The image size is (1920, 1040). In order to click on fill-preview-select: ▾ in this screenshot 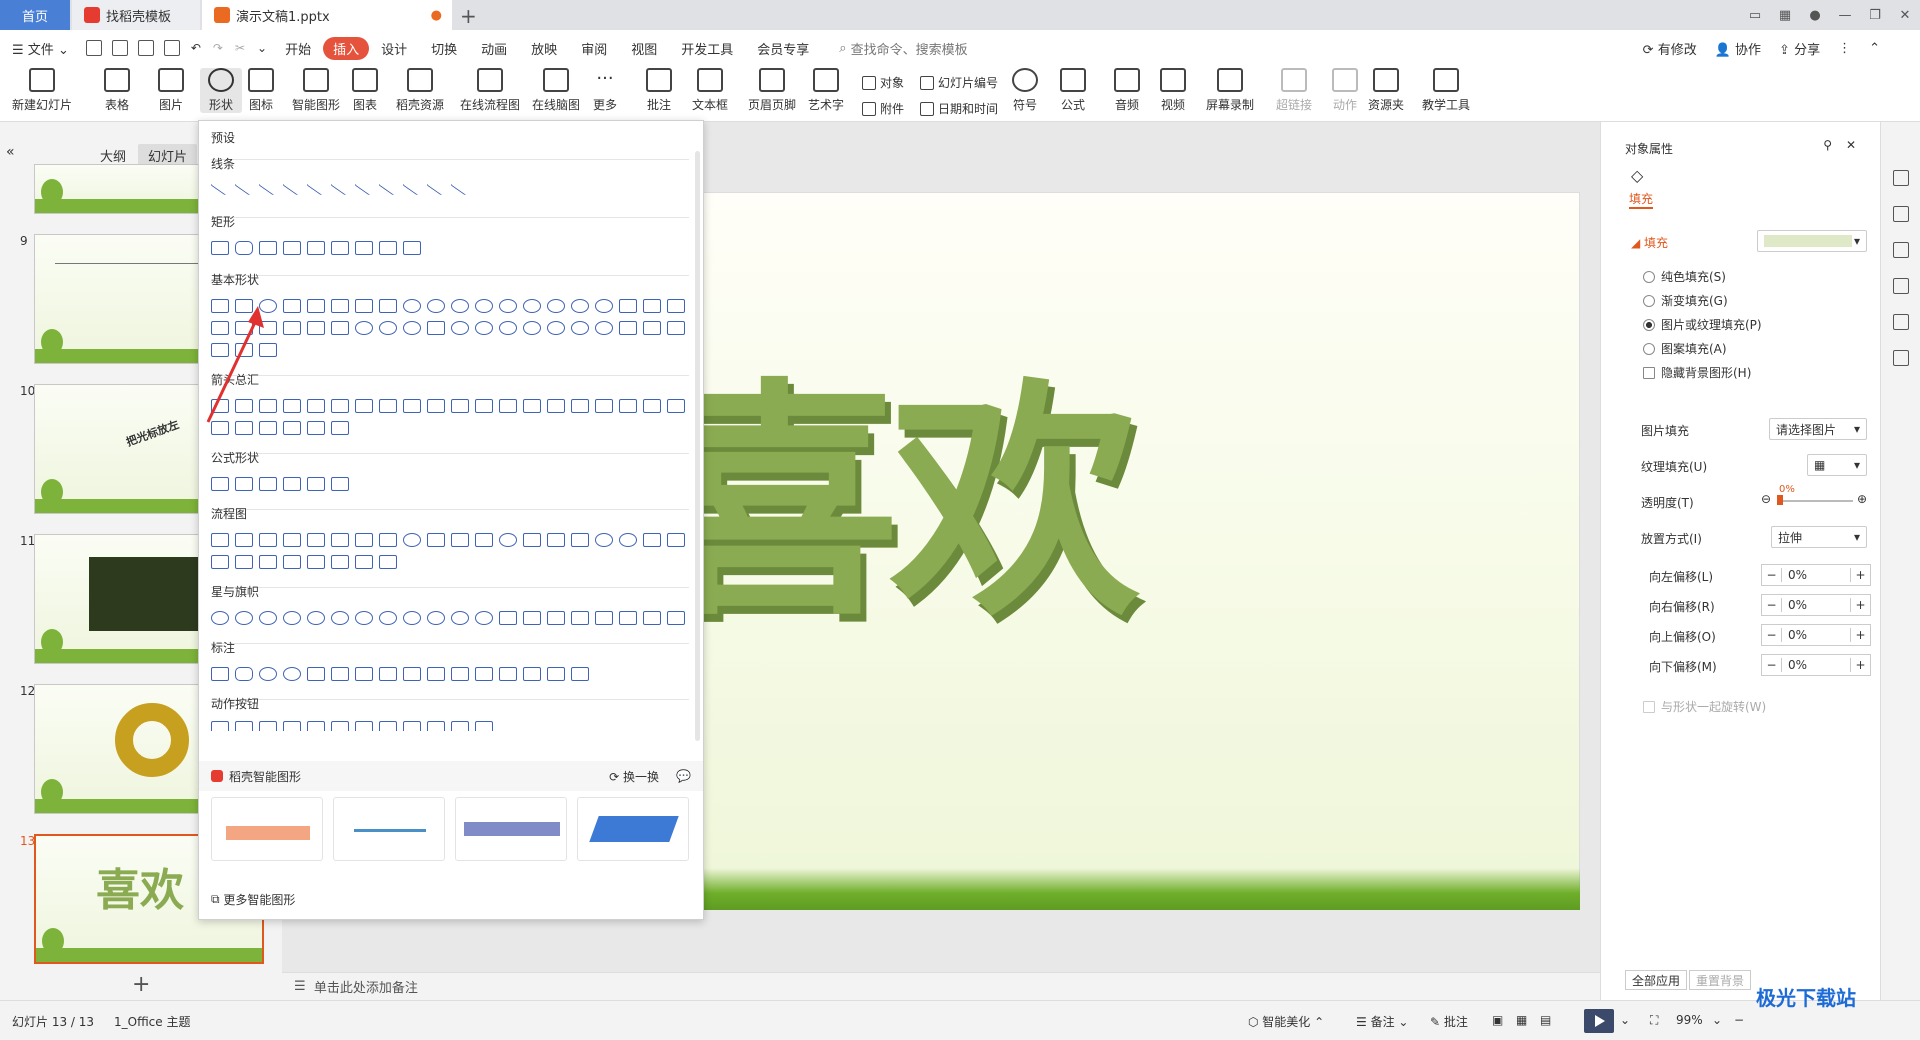, I will do `click(1812, 241)`.